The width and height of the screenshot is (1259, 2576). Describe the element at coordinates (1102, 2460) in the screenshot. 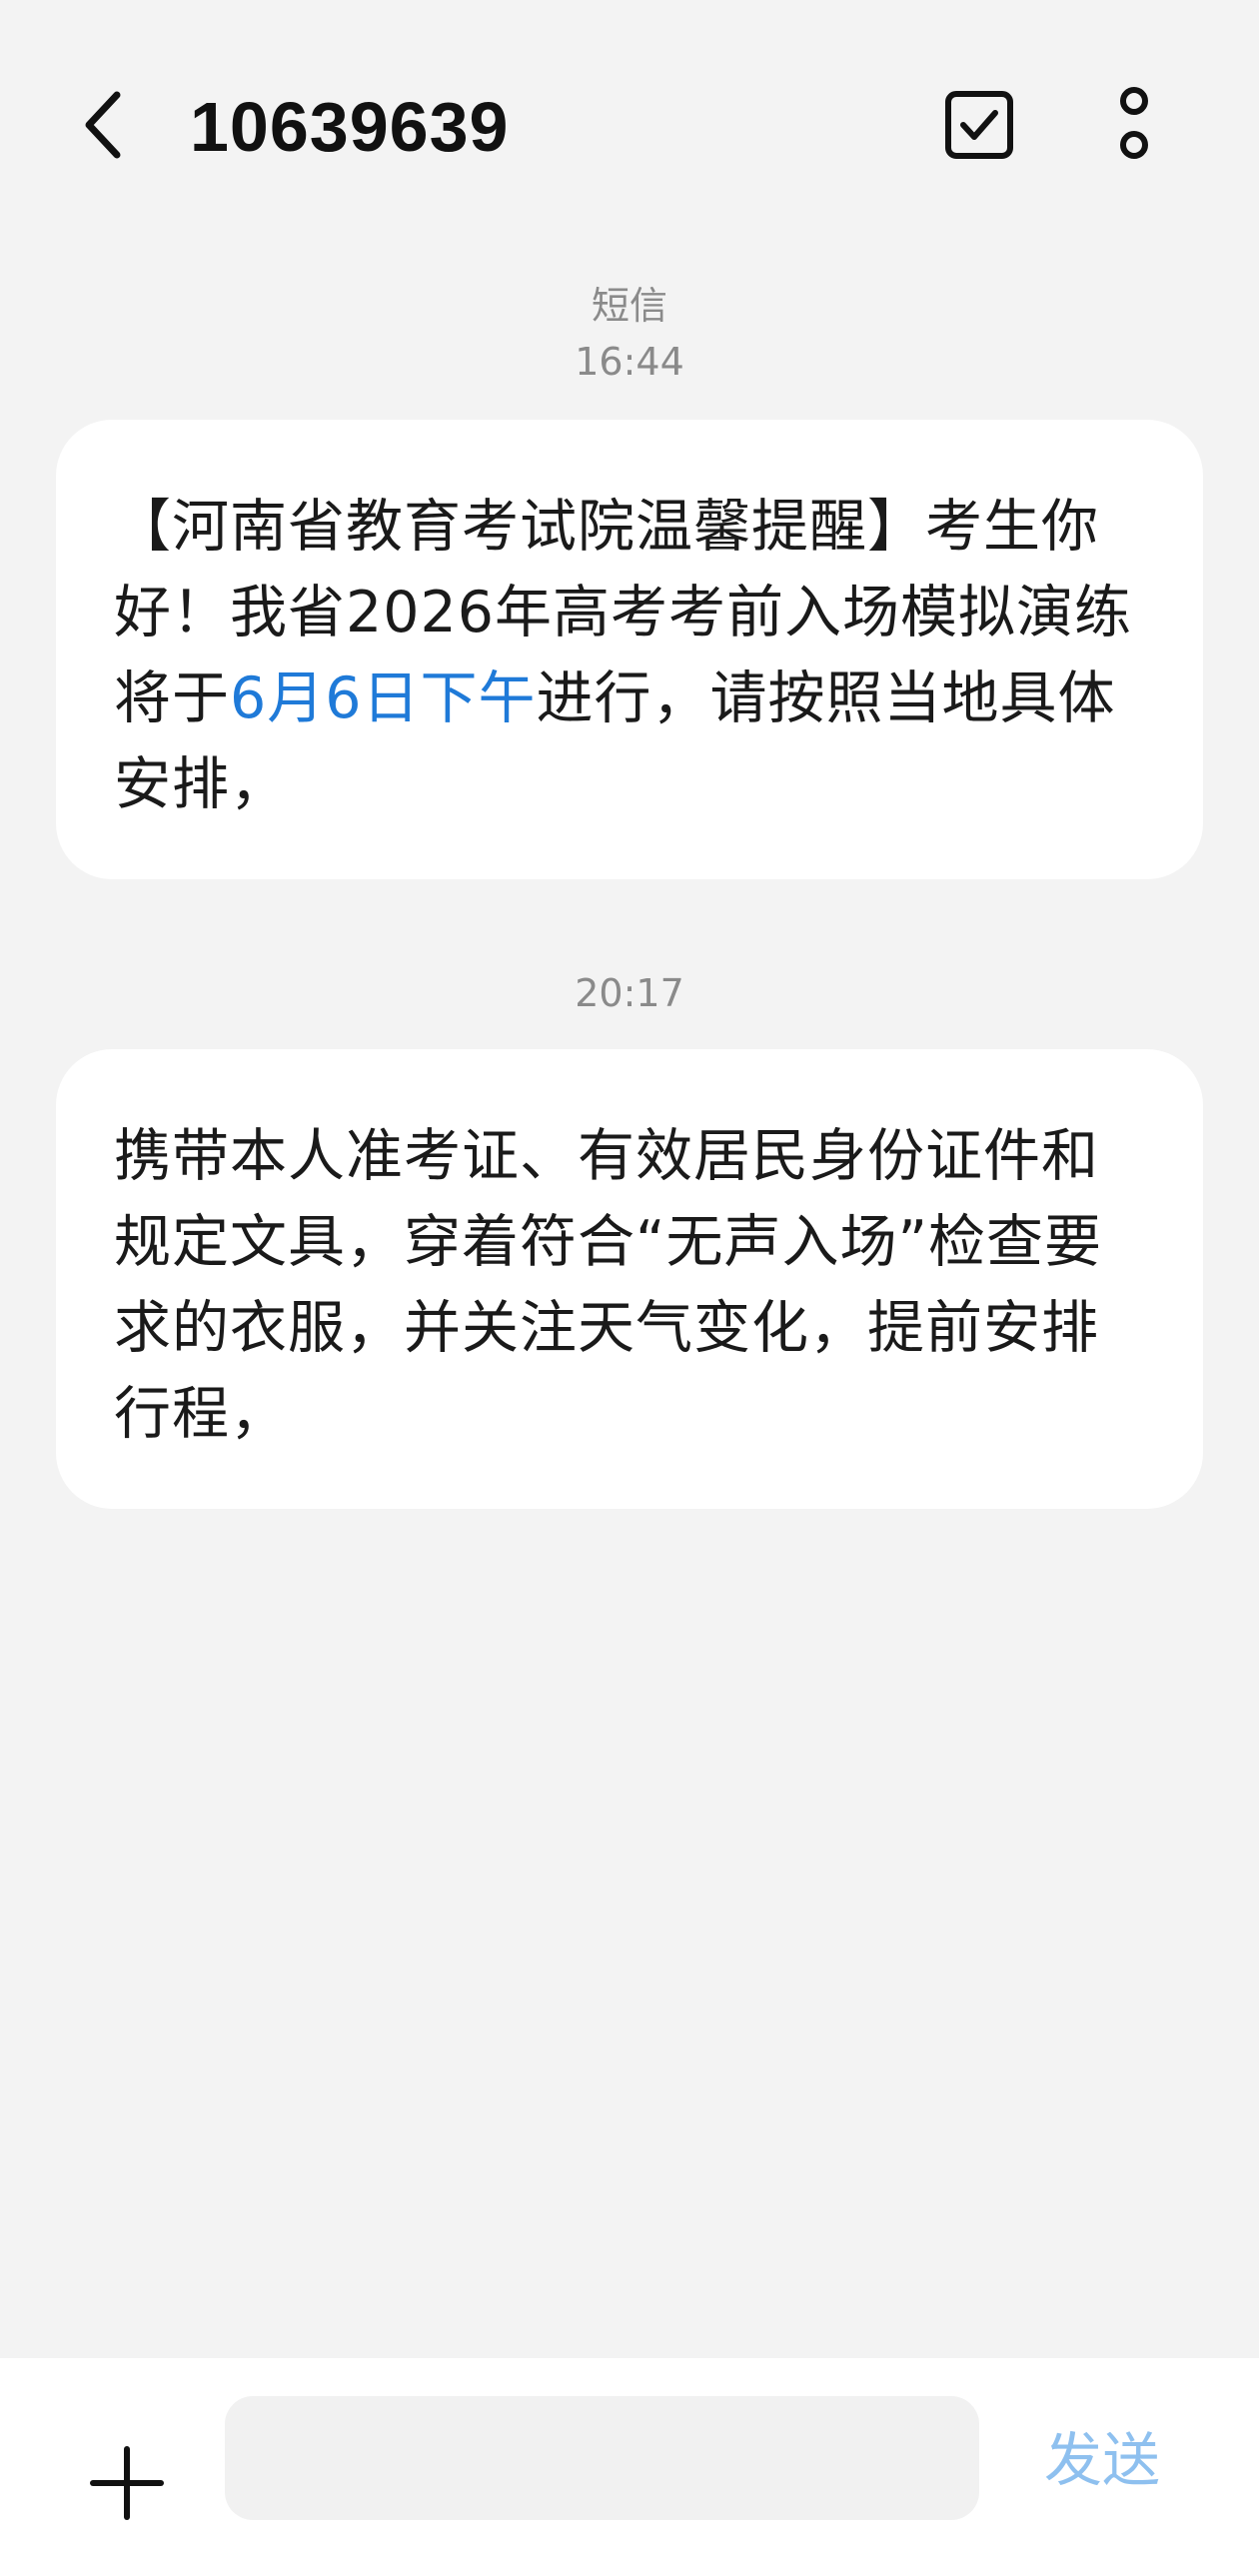

I see `send-button: 发送` at that location.